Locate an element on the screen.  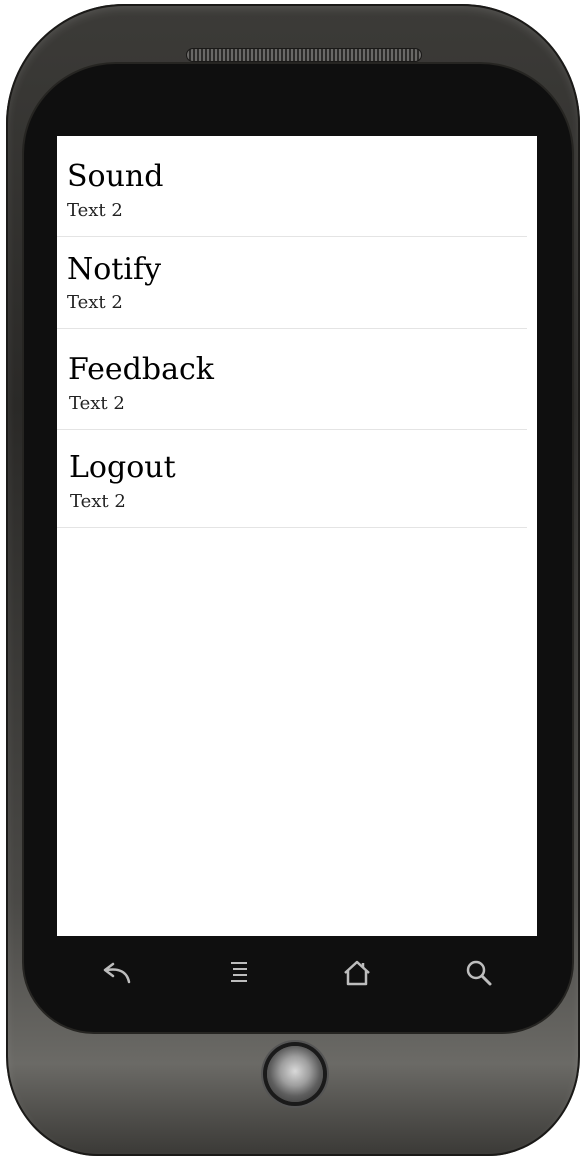
menu-icon is located at coordinates (239, 973).